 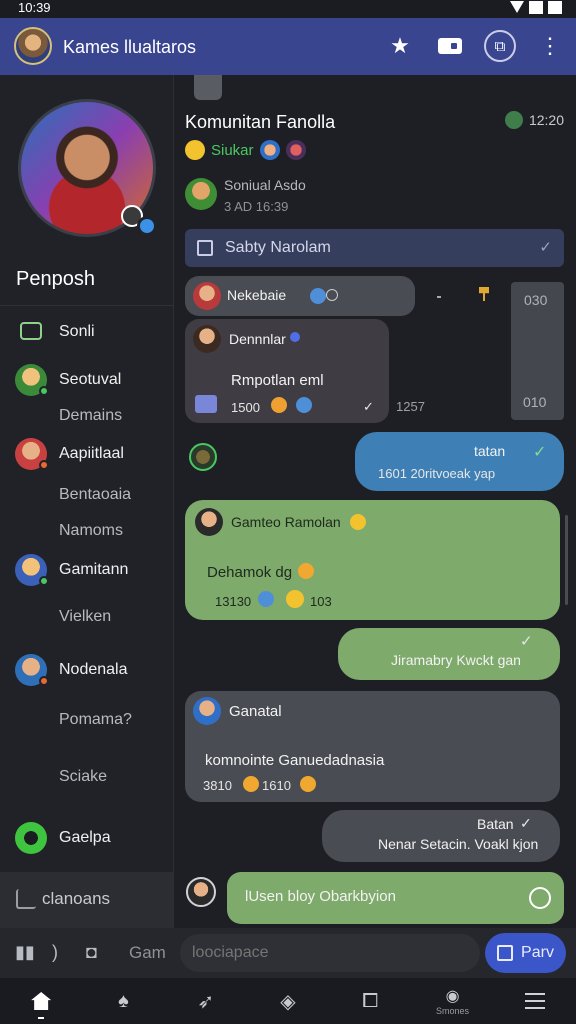 What do you see at coordinates (87, 720) in the screenshot?
I see `sidebar-item-pomama: Pomama?` at bounding box center [87, 720].